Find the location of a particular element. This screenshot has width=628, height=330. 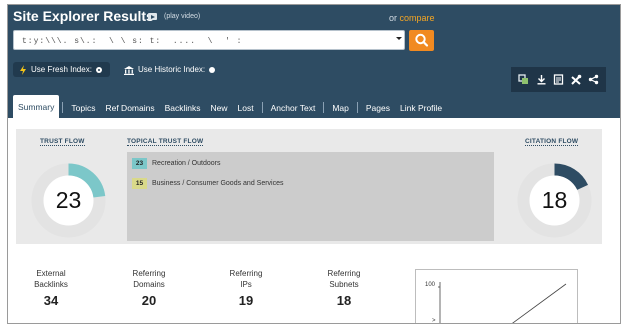

stat-referring-subnets: Referring Subnets 18 is located at coordinates (344, 288).